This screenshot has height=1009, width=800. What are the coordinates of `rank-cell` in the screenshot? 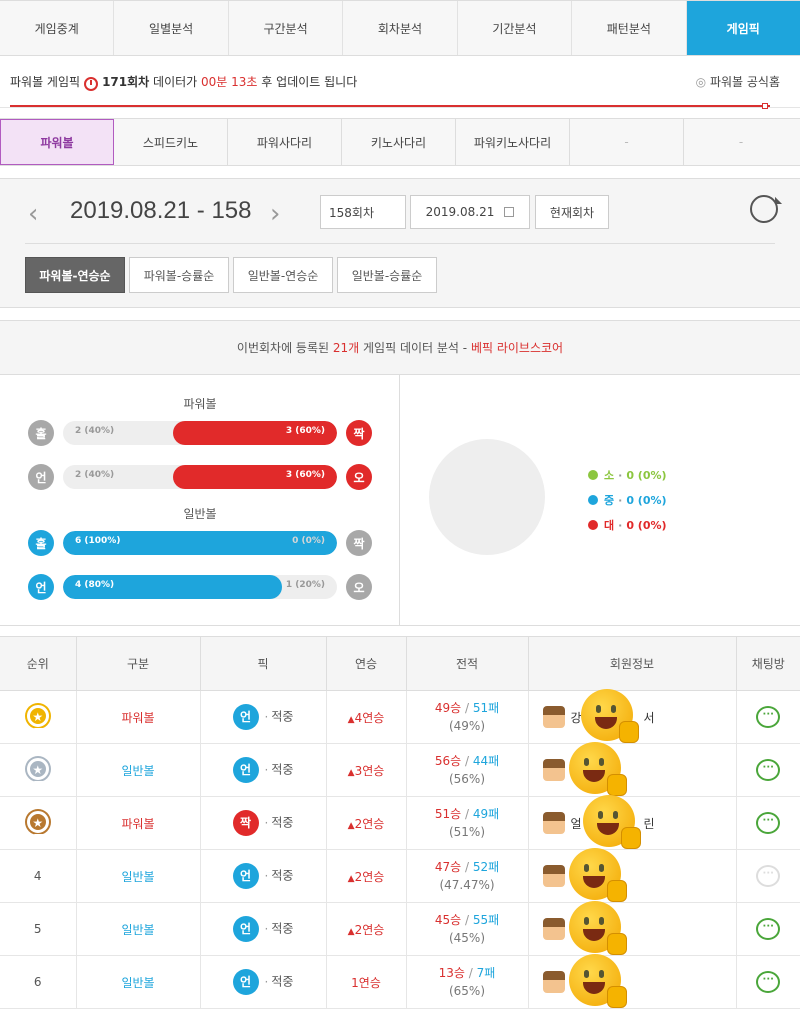 It's located at (38, 823).